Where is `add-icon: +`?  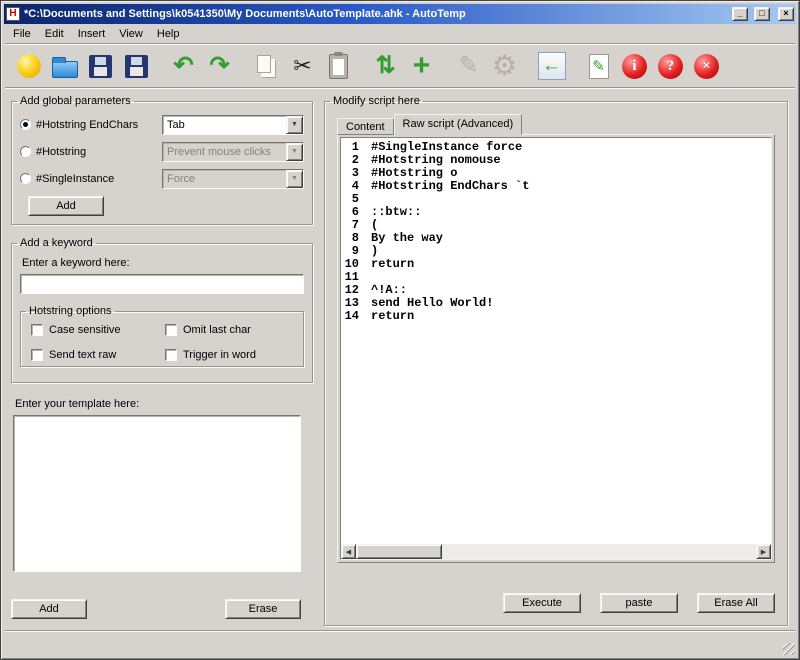 add-icon: + is located at coordinates (421, 65).